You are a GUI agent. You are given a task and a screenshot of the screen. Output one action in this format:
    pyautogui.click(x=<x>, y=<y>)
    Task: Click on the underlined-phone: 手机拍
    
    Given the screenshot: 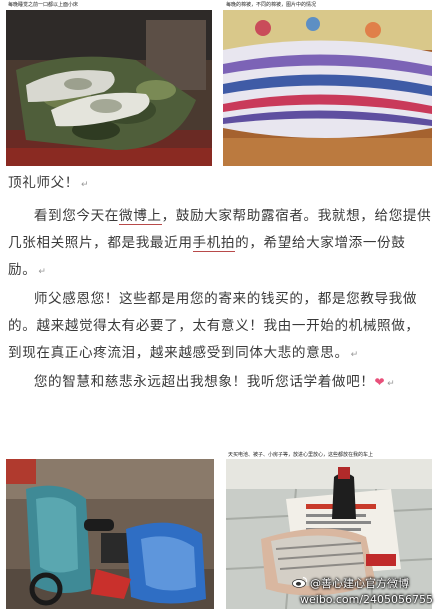 What is the action you would take?
    pyautogui.click(x=214, y=243)
    